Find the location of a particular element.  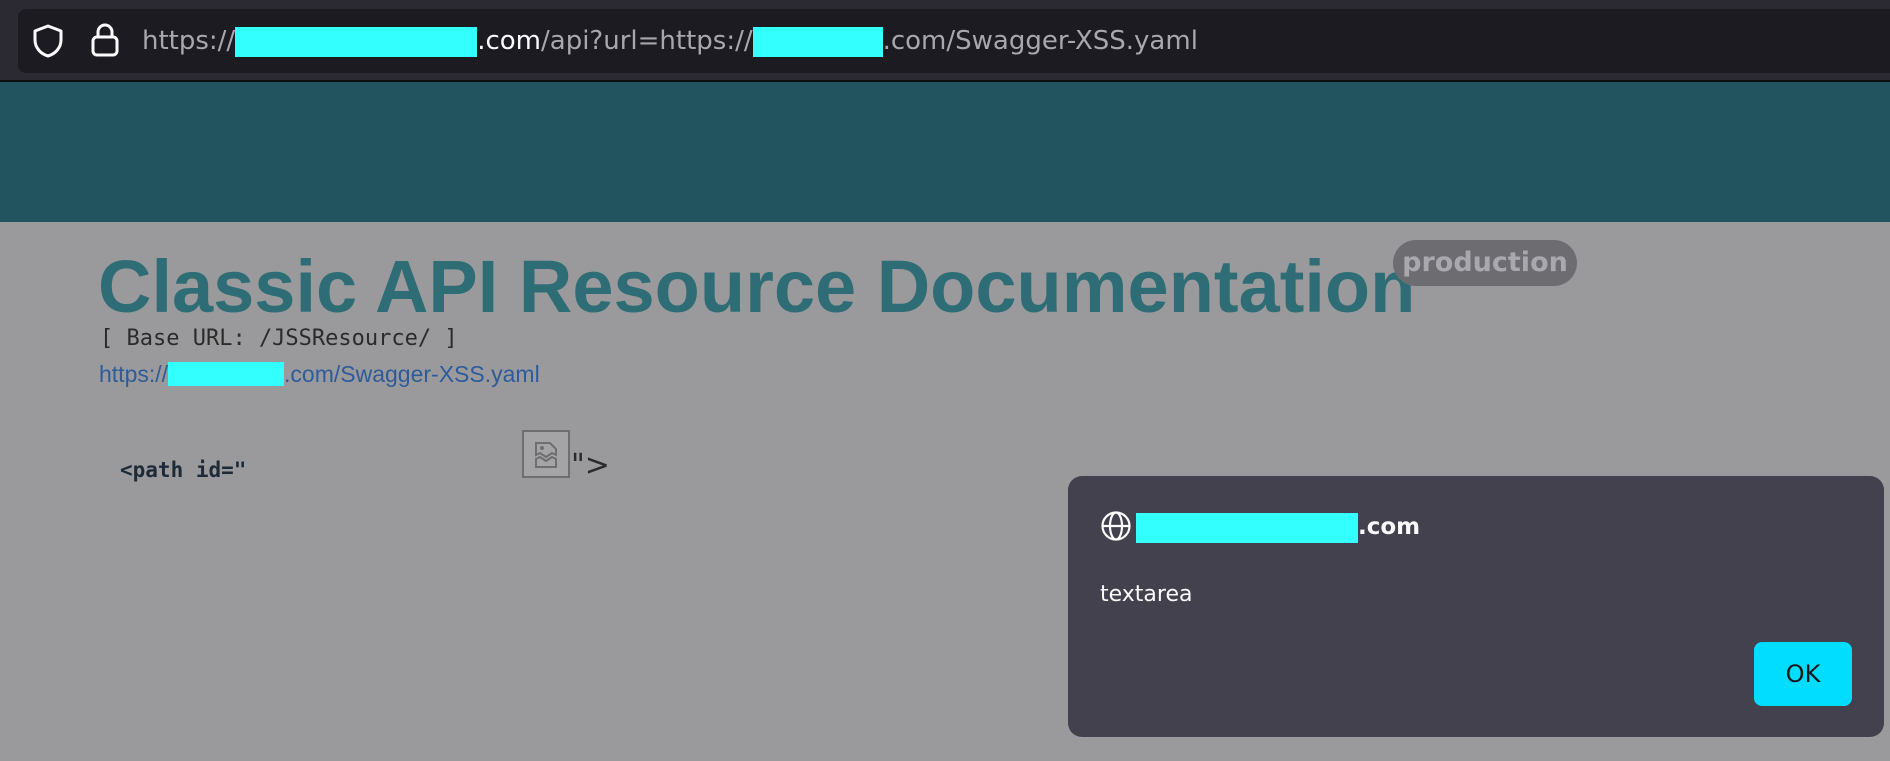

dialog-origin: .com is located at coordinates (1278, 527).